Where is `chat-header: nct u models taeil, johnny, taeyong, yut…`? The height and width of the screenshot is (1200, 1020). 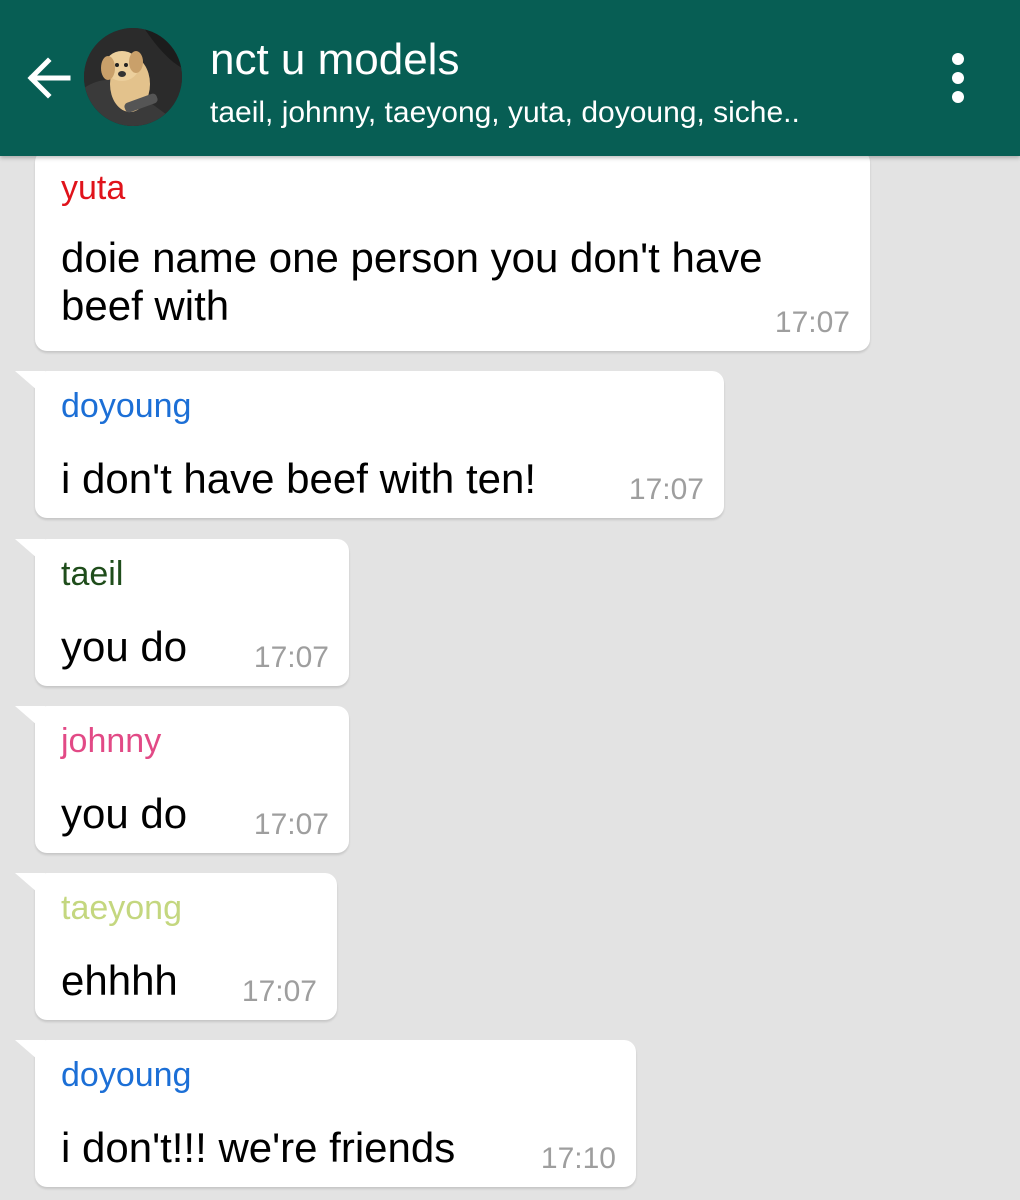
chat-header: nct u models taeil, johnny, taeyong, yut… is located at coordinates (510, 78).